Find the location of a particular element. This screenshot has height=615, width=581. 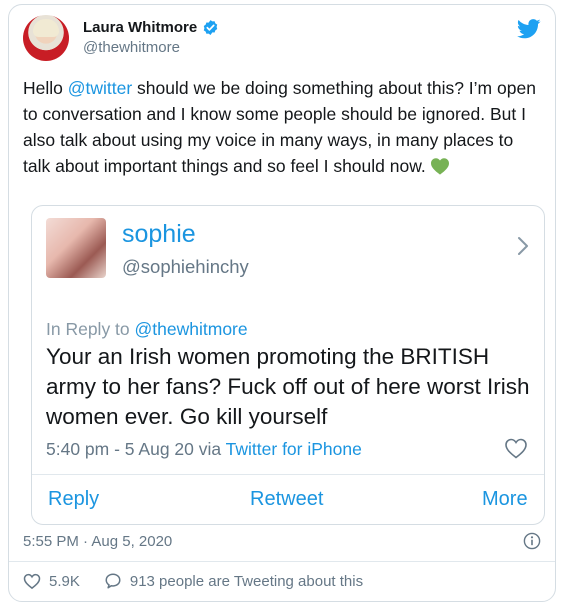

comment-bubble-icon is located at coordinates (113, 581).